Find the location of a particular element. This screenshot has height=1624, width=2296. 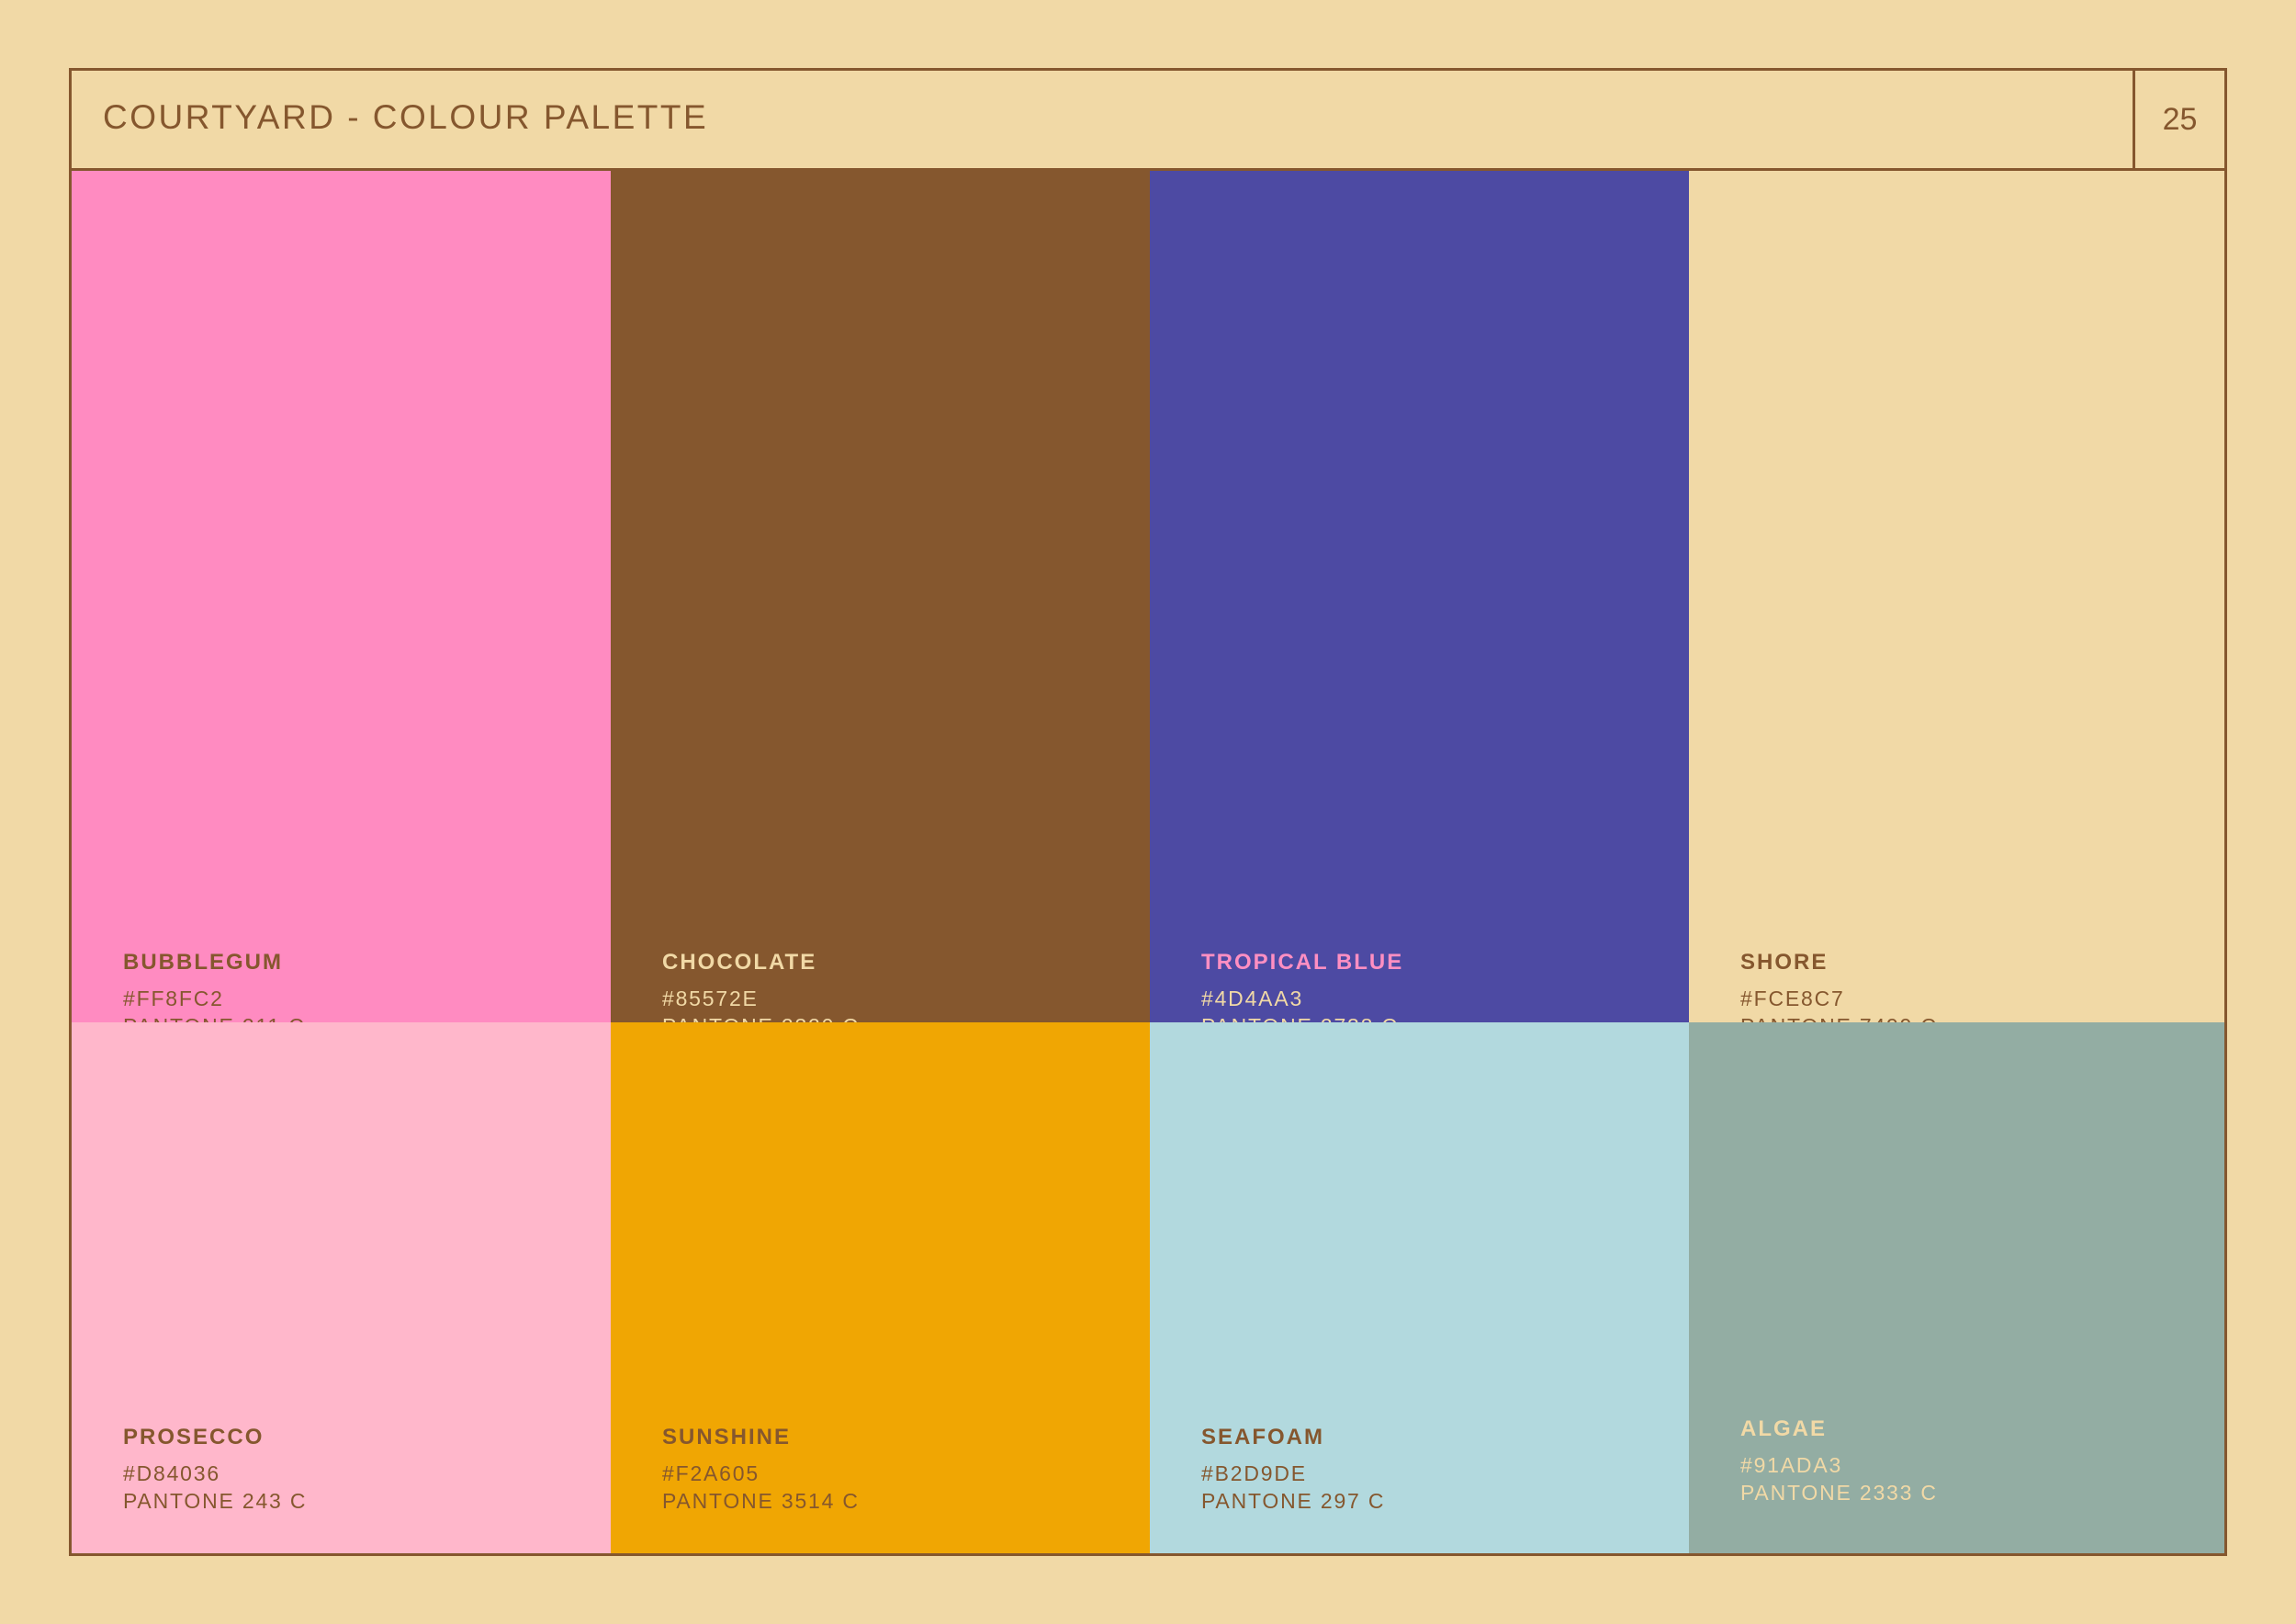

swatch-pantone: PANTONE 243 C is located at coordinates (215, 1501).